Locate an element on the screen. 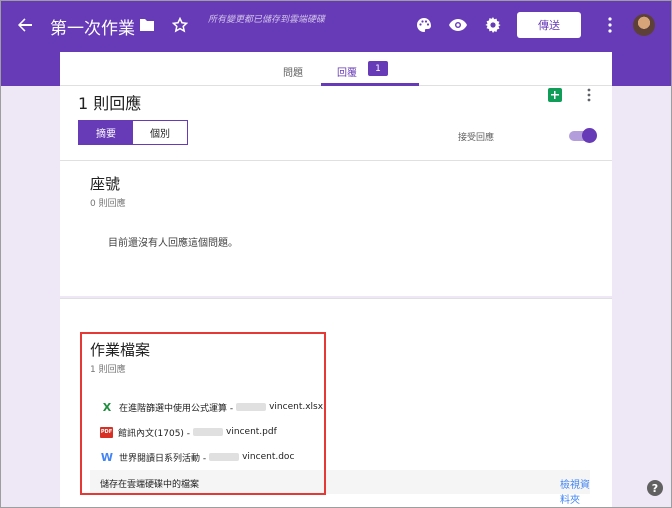 This screenshot has width=672, height=508. send-button: 傳送 is located at coordinates (549, 25).